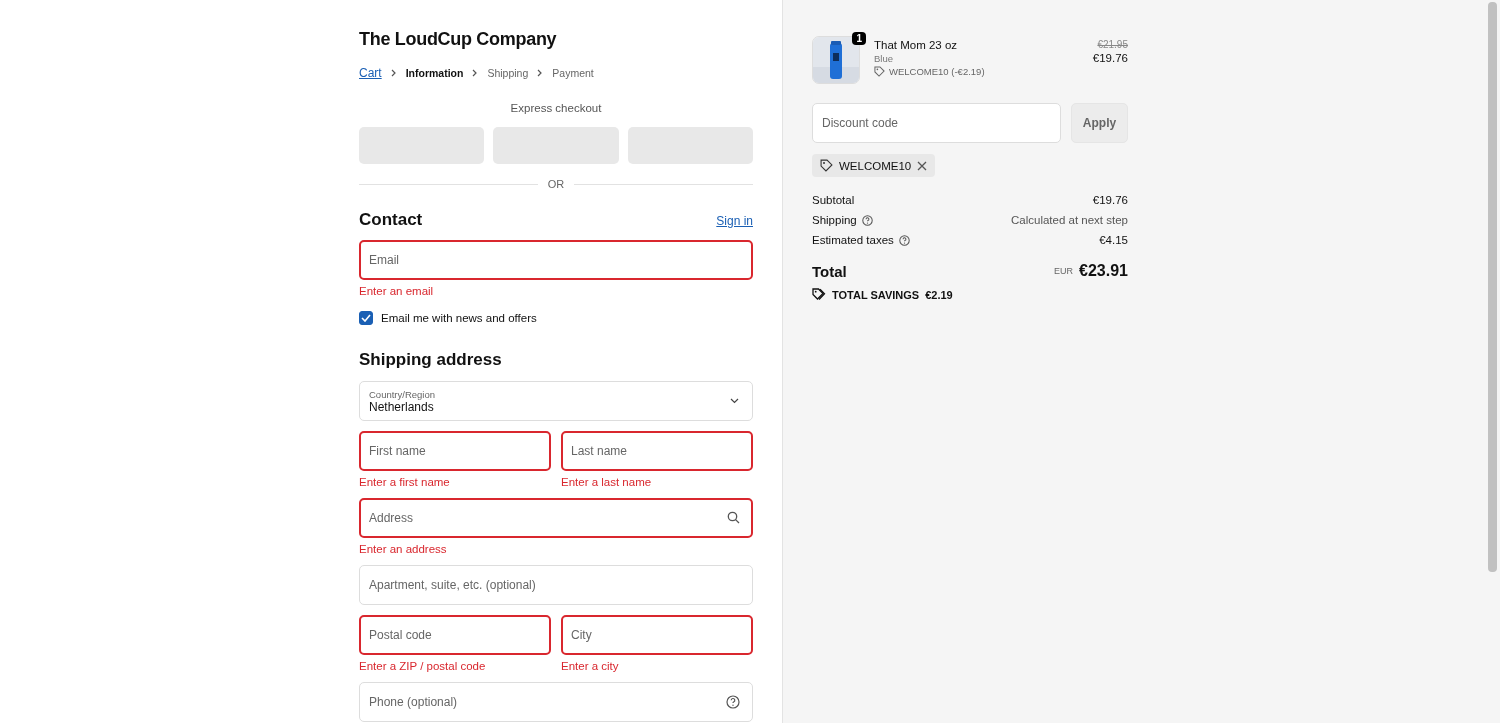  I want to click on select-value: Netherlands, so click(401, 406).